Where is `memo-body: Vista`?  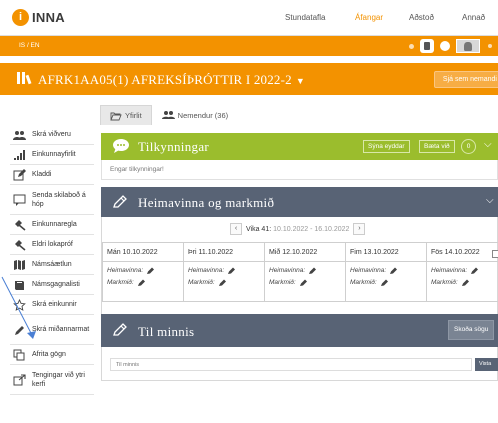
memo-body: Vista is located at coordinates (299, 364).